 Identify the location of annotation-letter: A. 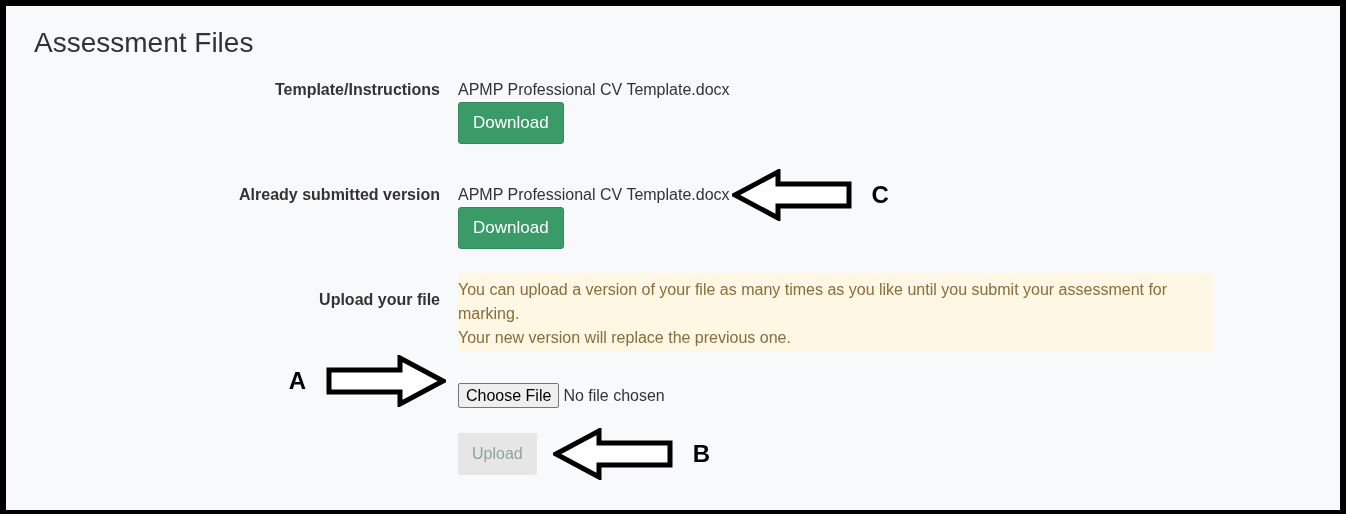
(297, 381).